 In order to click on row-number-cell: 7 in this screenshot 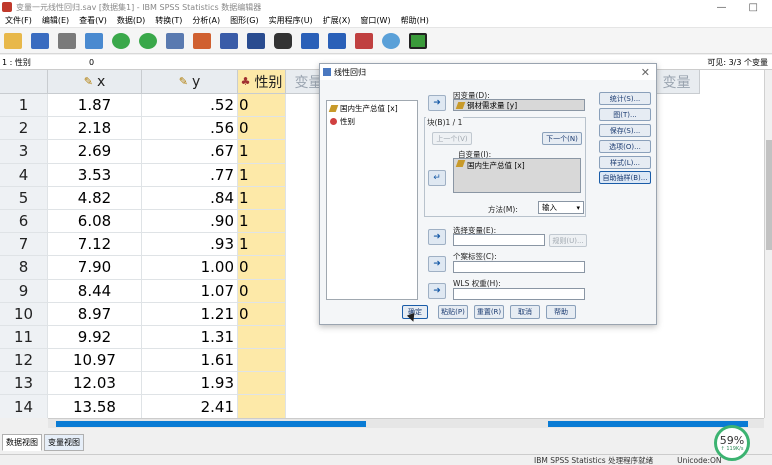, I will do `click(24, 245)`.